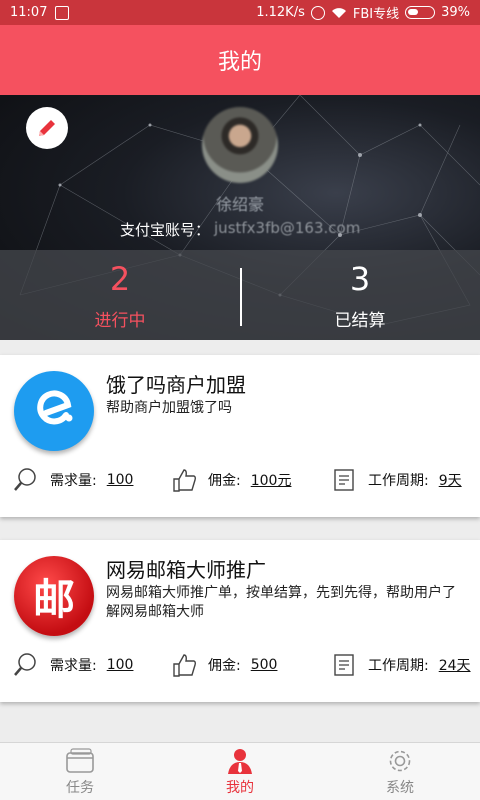 The image size is (480, 800). What do you see at coordinates (239, 204) in the screenshot?
I see `username: 徐绍豪` at bounding box center [239, 204].